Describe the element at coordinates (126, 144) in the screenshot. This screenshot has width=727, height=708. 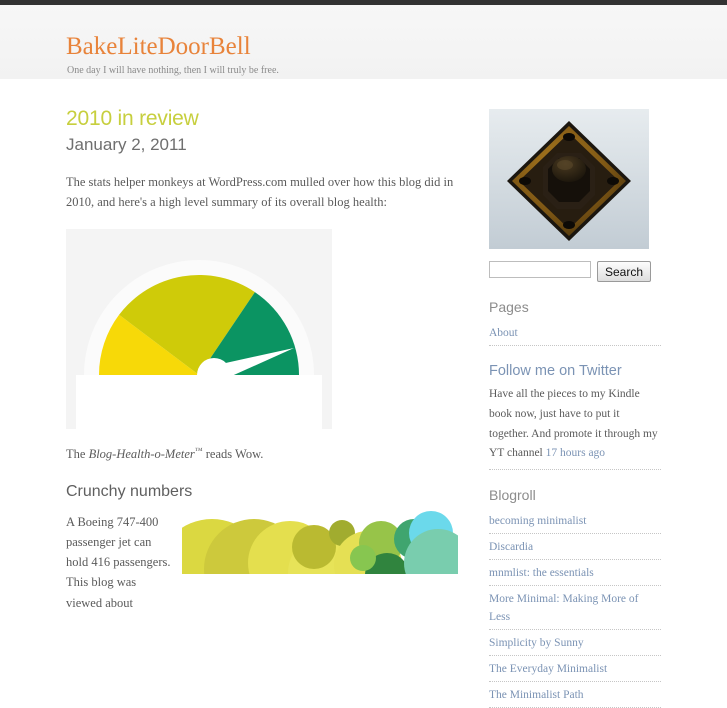
I see `post-date: January 2, 2011` at that location.